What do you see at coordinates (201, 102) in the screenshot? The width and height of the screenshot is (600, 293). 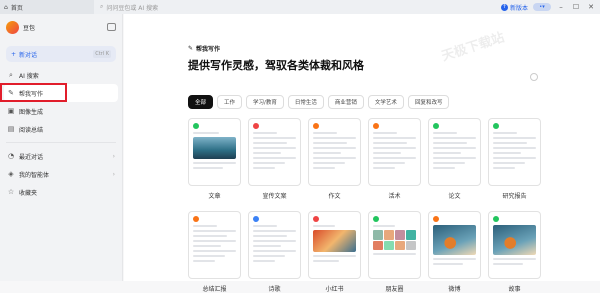 I see `category-tab: 全部` at bounding box center [201, 102].